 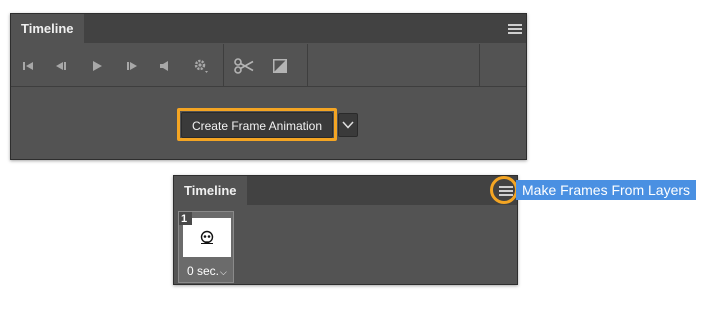 I want to click on frame-delay-select: 0 sec.⌵, so click(x=207, y=271).